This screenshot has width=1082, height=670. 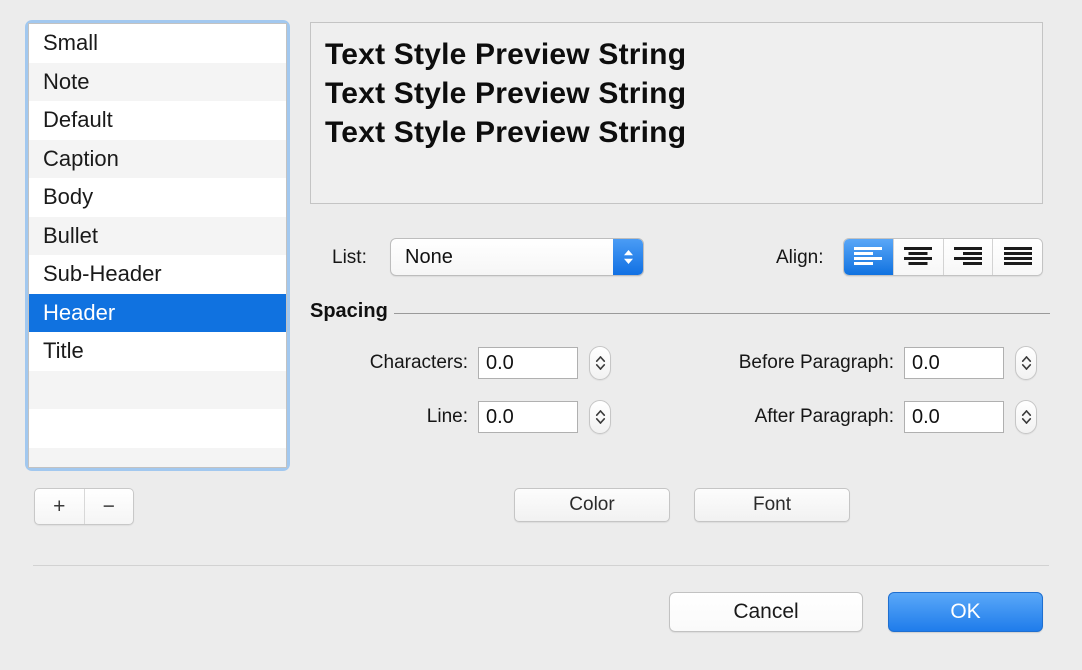 I want to click on line-stepper, so click(x=600, y=417).